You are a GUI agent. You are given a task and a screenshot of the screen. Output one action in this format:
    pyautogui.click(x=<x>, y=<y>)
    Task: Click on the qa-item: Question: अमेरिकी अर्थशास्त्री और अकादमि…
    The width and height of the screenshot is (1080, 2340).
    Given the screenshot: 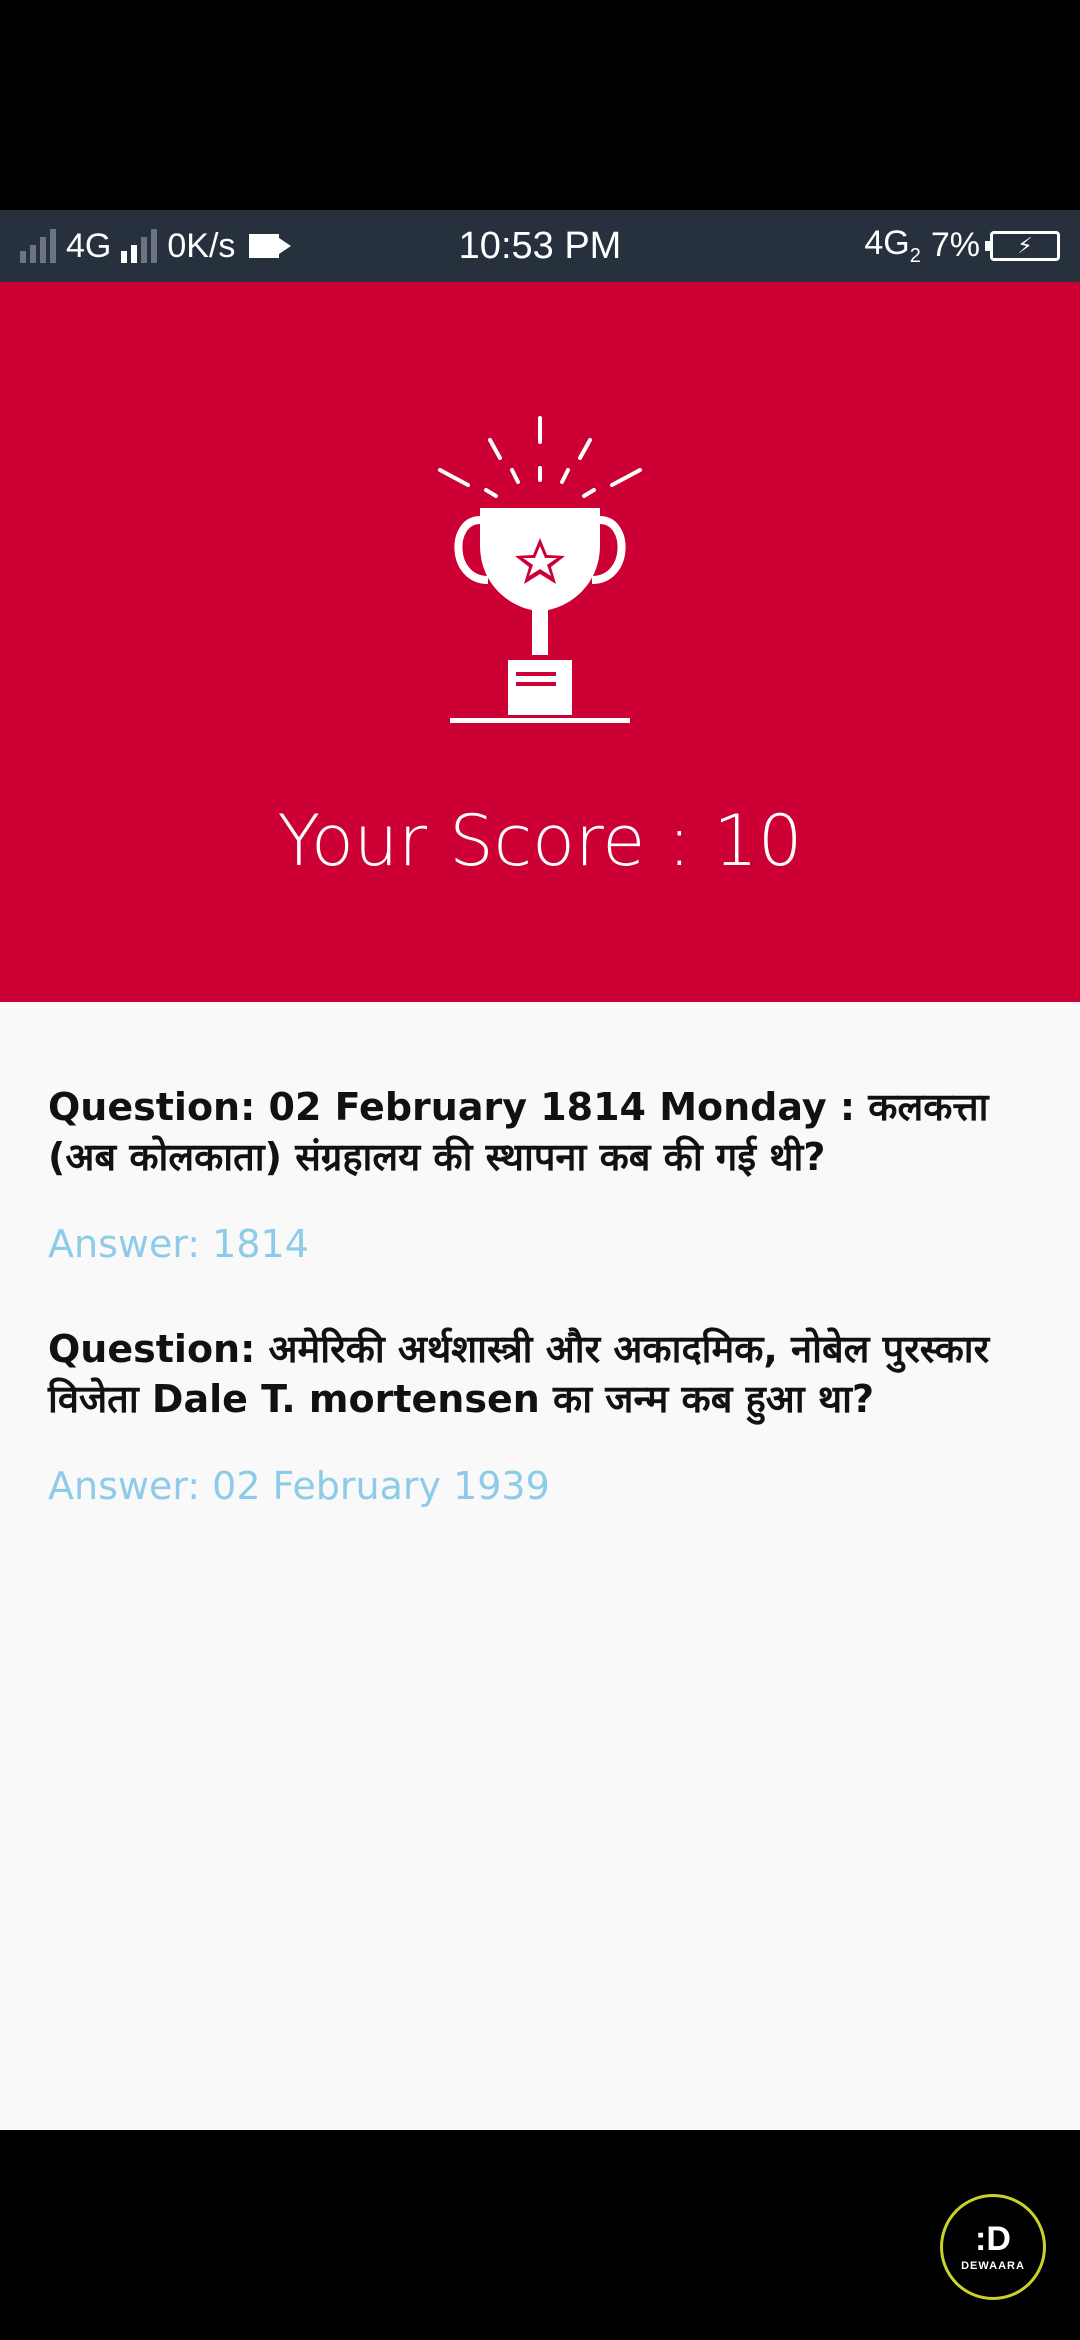 What is the action you would take?
    pyautogui.click(x=540, y=1416)
    